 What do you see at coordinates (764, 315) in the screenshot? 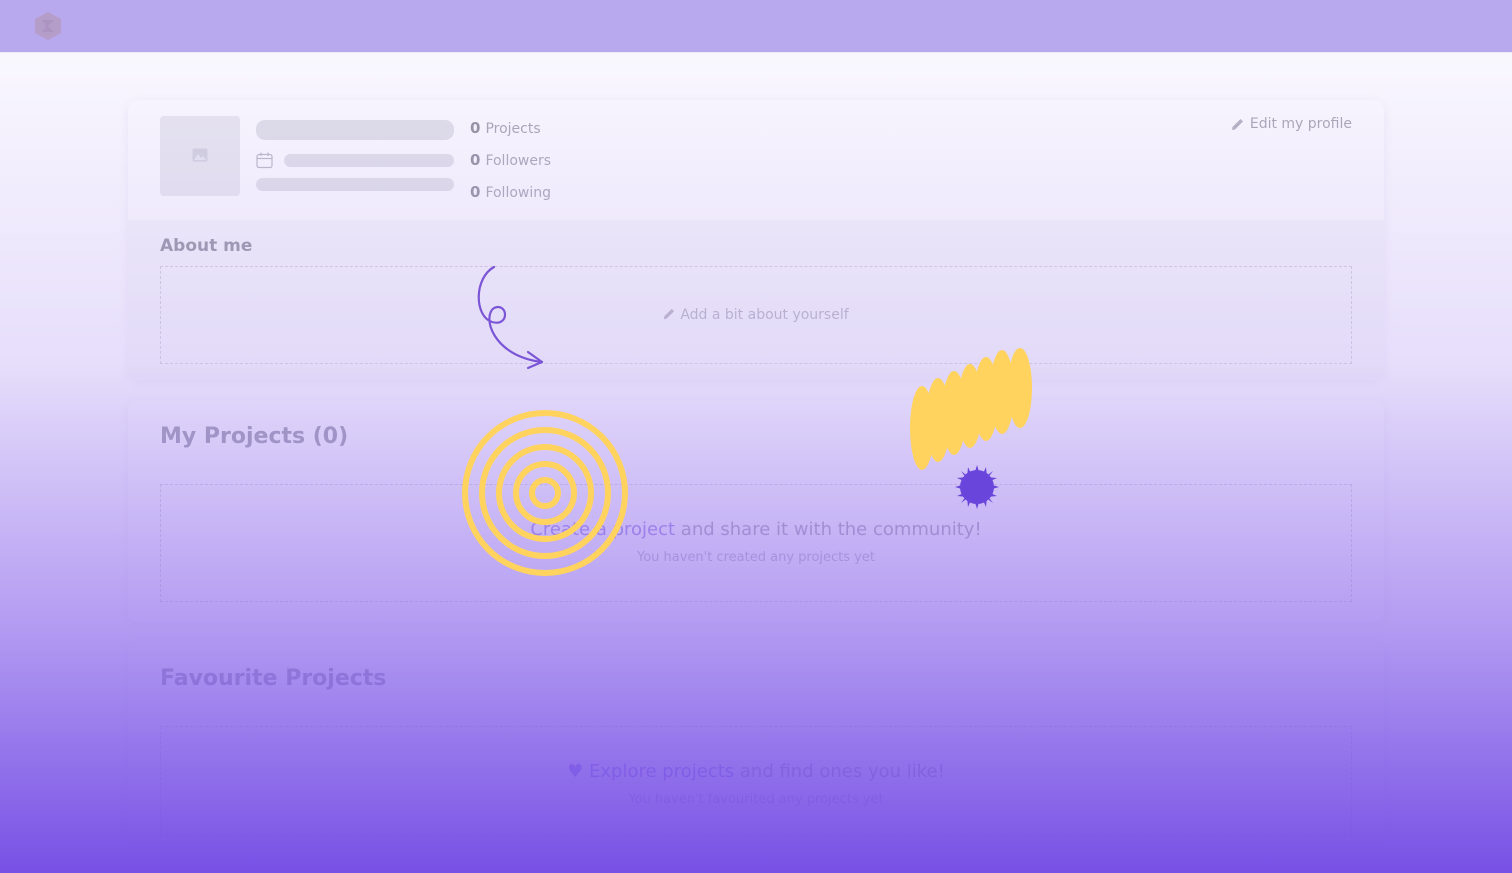
I see `about-placeholder-text: Add a bit about yourself` at bounding box center [764, 315].